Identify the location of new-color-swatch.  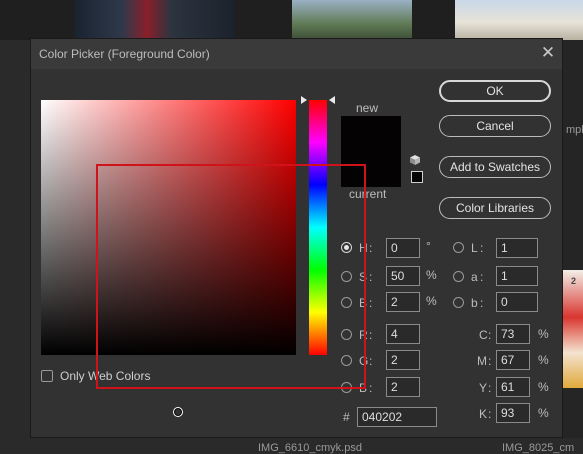
(371, 134).